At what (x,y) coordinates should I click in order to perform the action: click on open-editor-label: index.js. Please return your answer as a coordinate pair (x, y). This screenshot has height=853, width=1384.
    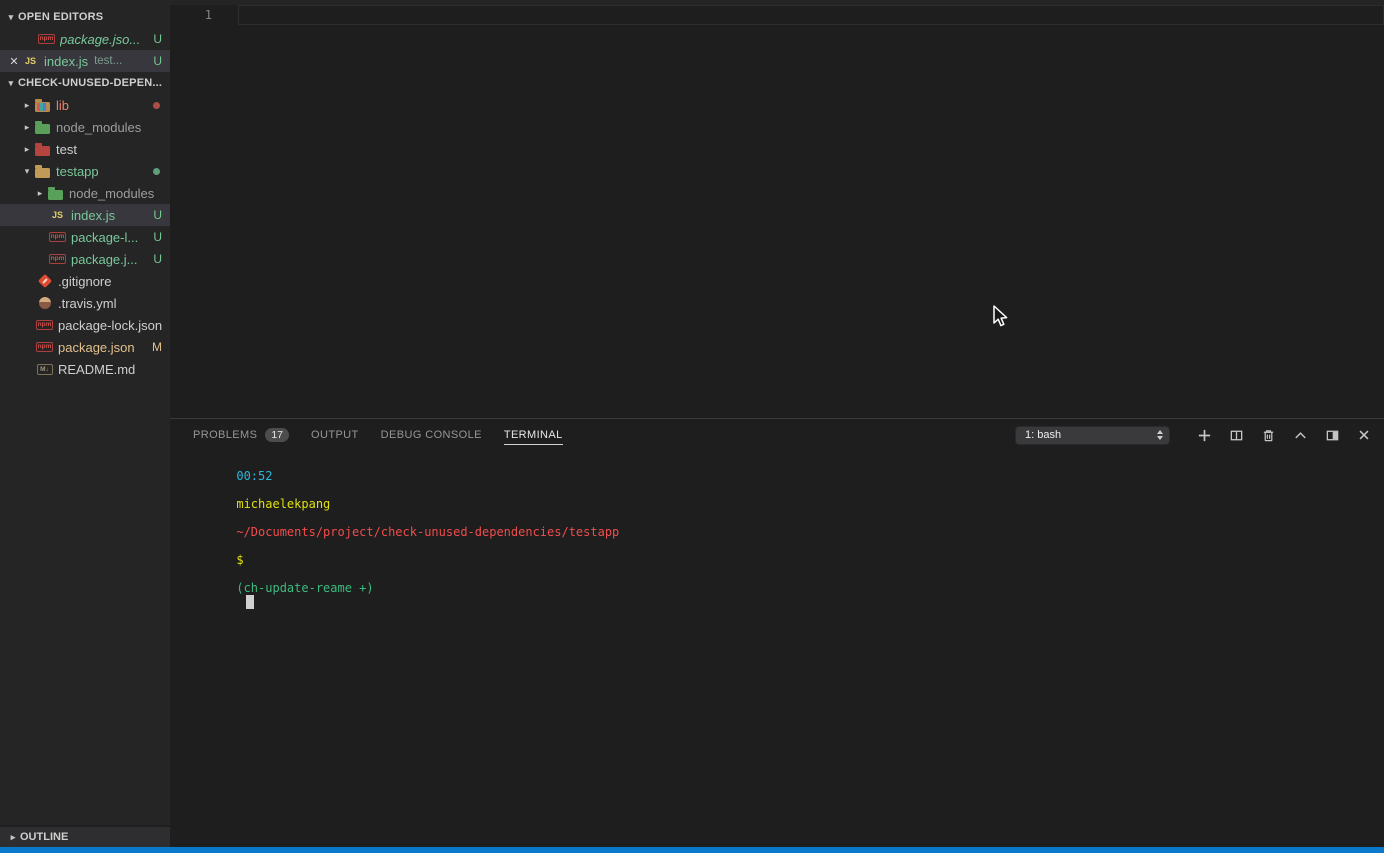
    Looking at the image, I should click on (66, 61).